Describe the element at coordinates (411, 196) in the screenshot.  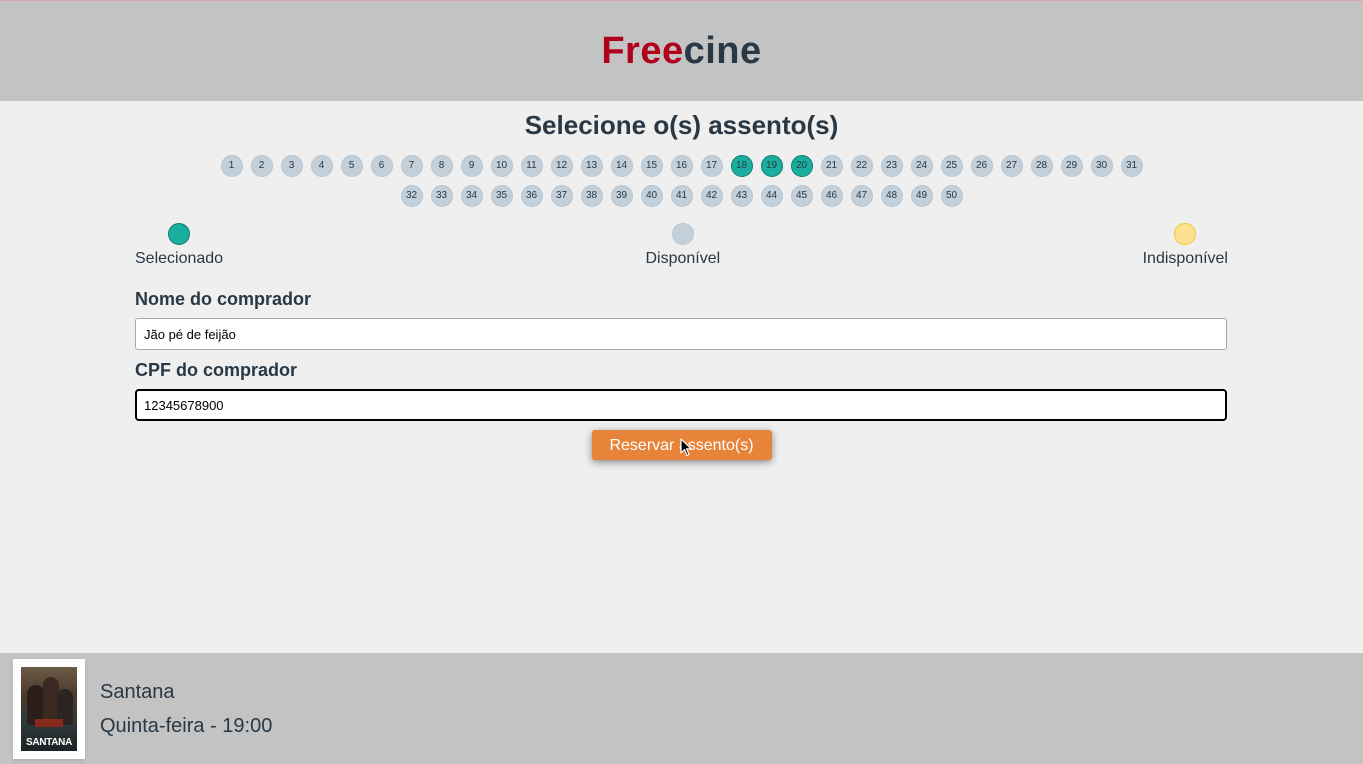
I see `seat-32: 32` at that location.